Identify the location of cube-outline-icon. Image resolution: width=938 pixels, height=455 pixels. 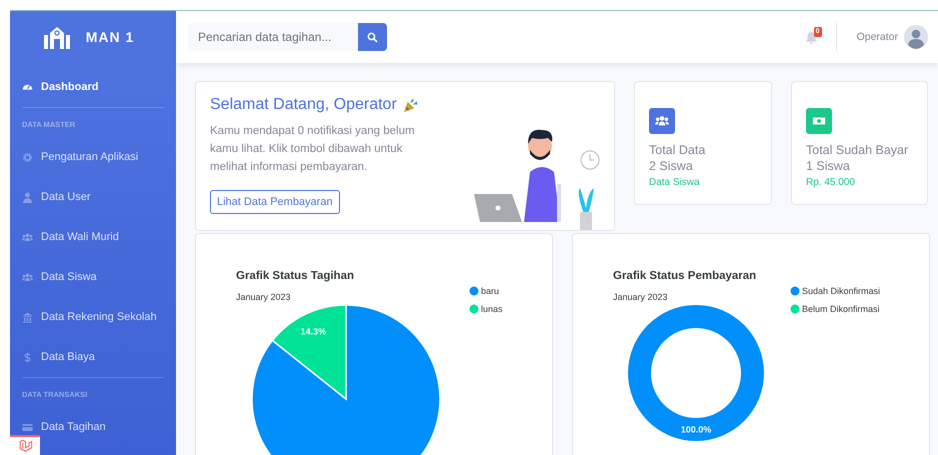
(25, 446).